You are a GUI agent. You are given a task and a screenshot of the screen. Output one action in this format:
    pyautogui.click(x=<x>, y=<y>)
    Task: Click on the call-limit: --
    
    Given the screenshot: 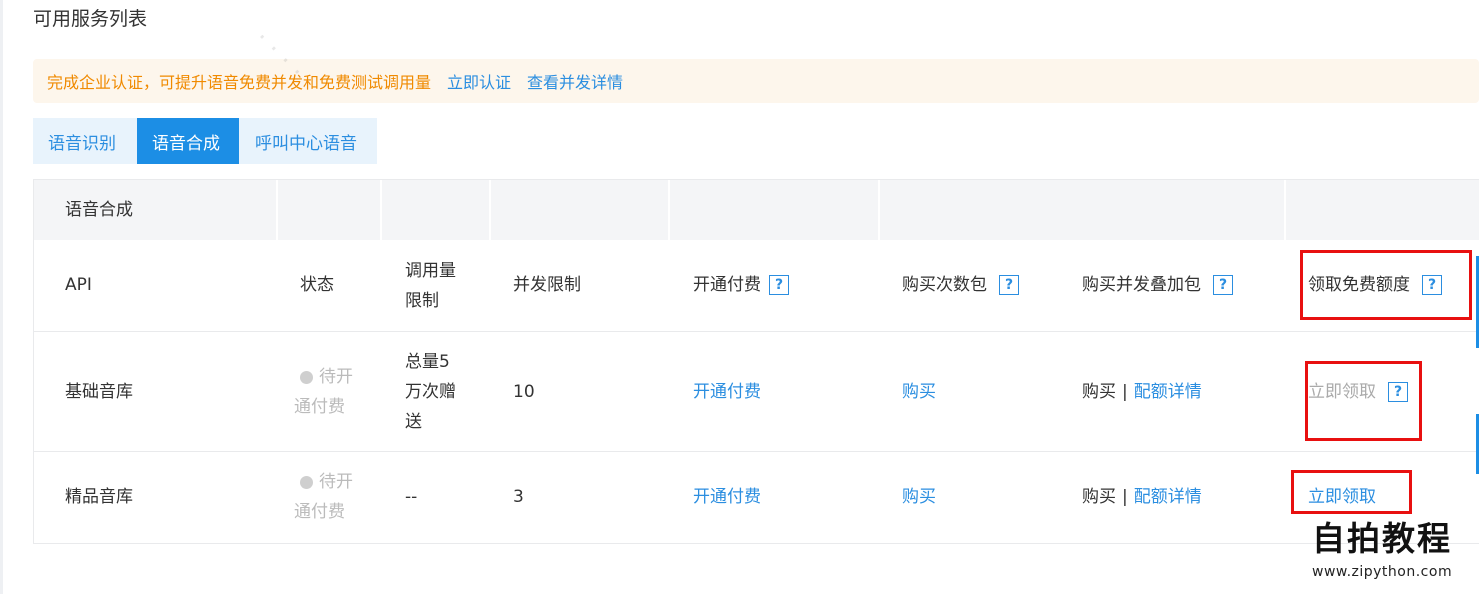 What is the action you would take?
    pyautogui.click(x=411, y=497)
    